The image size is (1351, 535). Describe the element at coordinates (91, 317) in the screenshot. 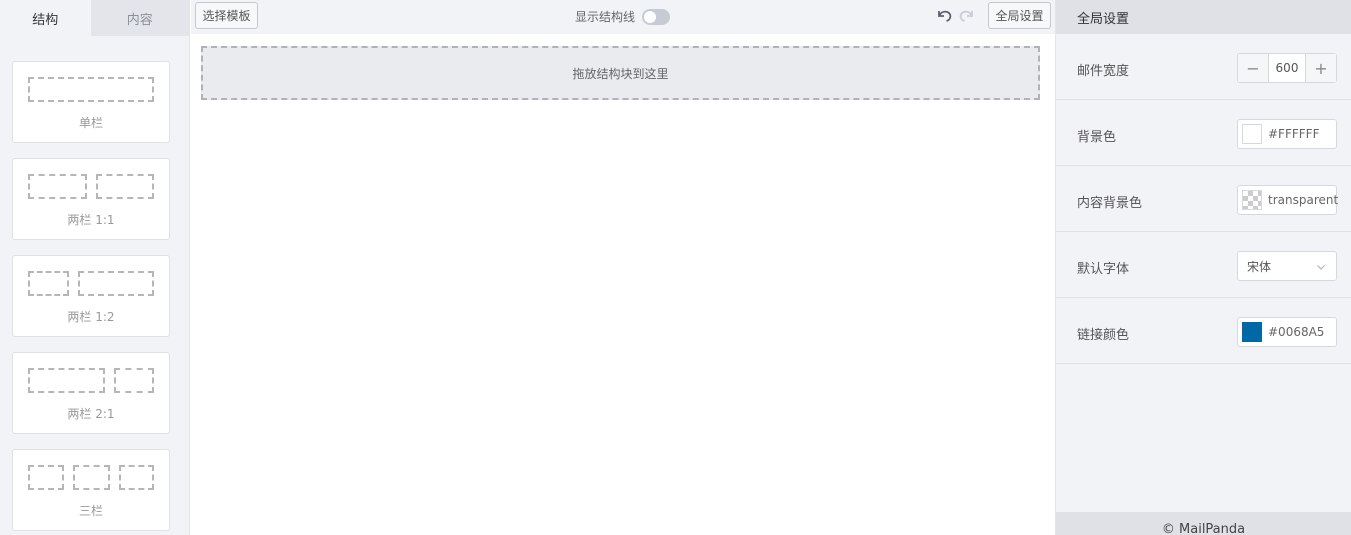

I see `block-label: 两栏 1:2` at that location.